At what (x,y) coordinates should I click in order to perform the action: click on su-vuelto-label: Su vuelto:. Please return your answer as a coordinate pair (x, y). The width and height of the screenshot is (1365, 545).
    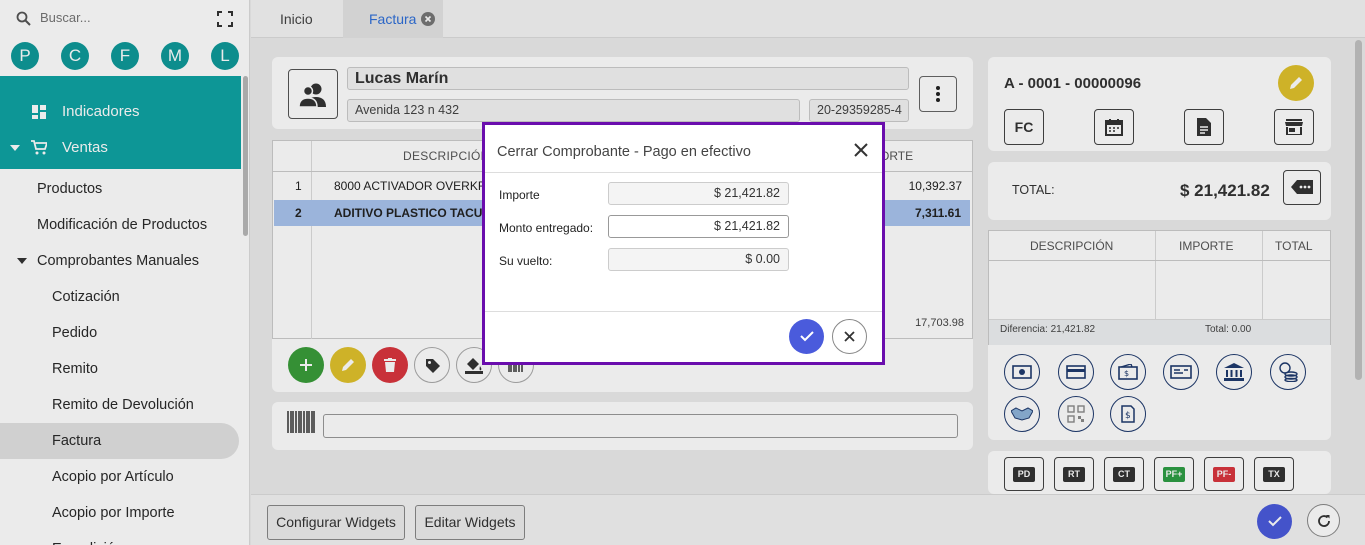
    Looking at the image, I should click on (526, 261).